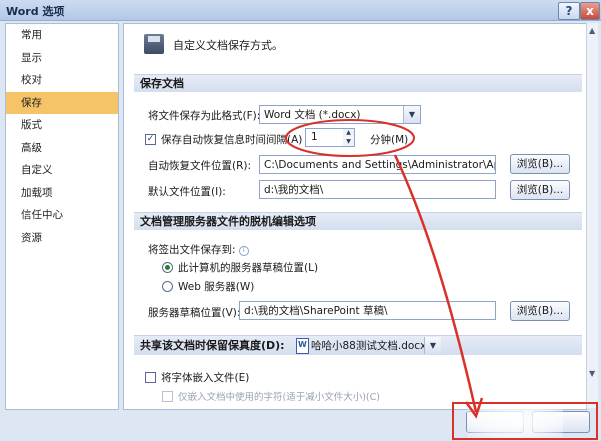 The width and height of the screenshot is (601, 441). I want to click on highlight-ellipse, so click(350, 138).